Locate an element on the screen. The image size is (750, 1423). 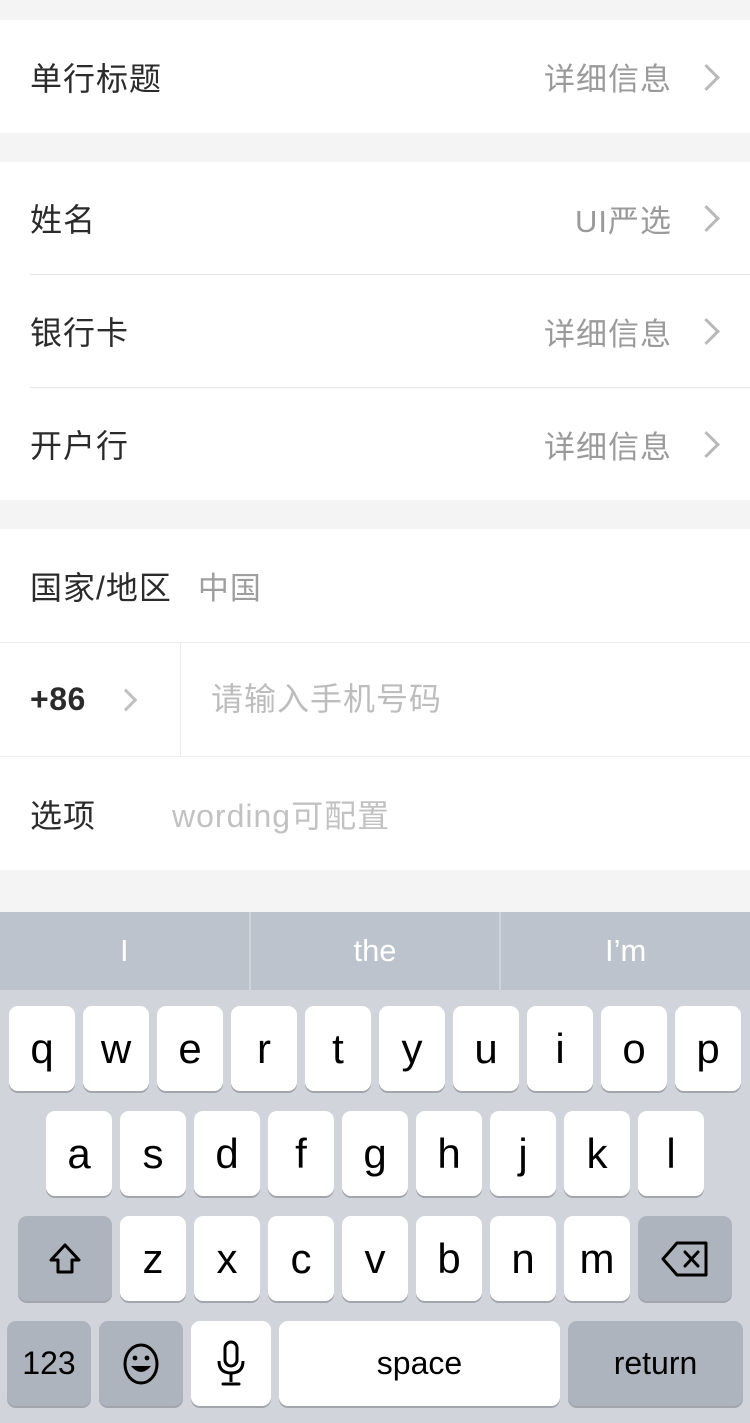
keyboard-row-1: q w e r t y u i o p is located at coordinates (375, 1048).